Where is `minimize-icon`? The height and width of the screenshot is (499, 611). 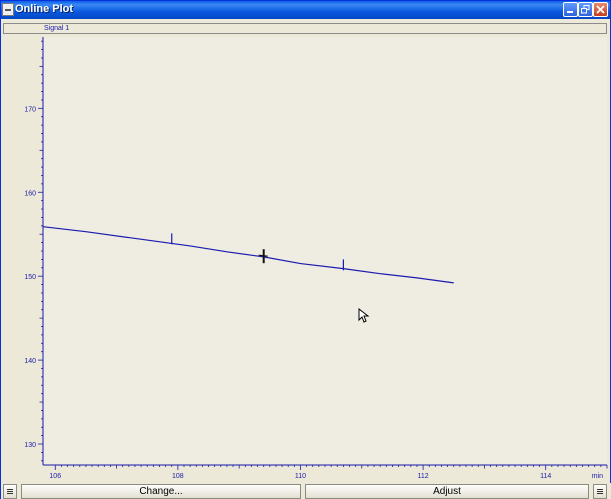
minimize-icon is located at coordinates (570, 12).